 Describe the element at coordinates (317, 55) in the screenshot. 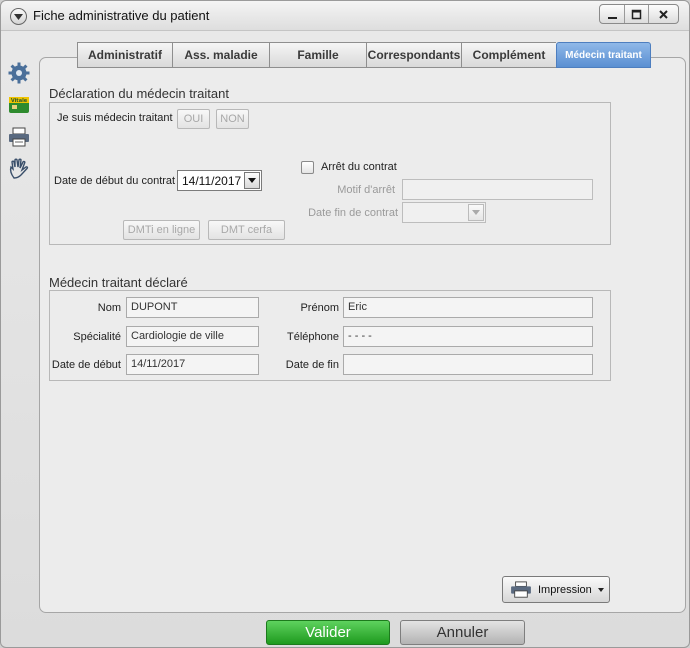

I see `tab-famille: Famille` at that location.